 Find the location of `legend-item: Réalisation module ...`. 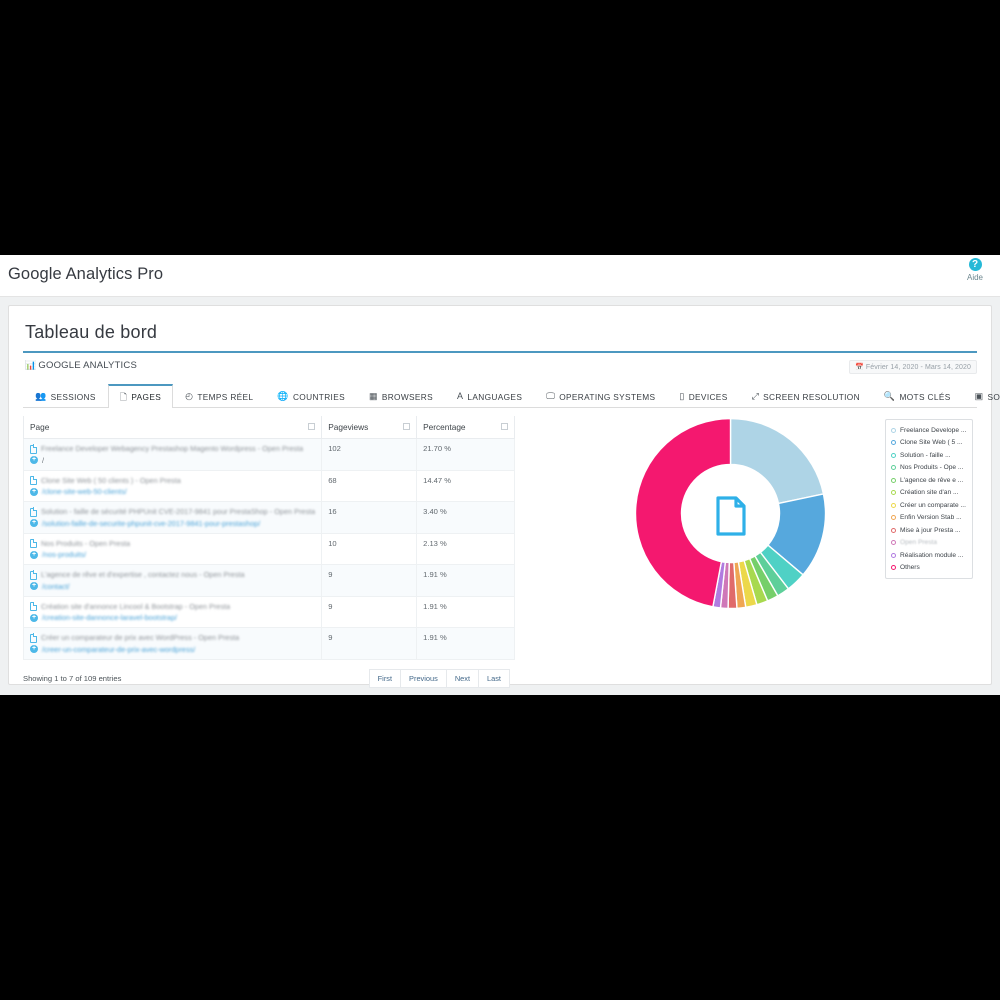

legend-item: Réalisation module ... is located at coordinates (929, 555).